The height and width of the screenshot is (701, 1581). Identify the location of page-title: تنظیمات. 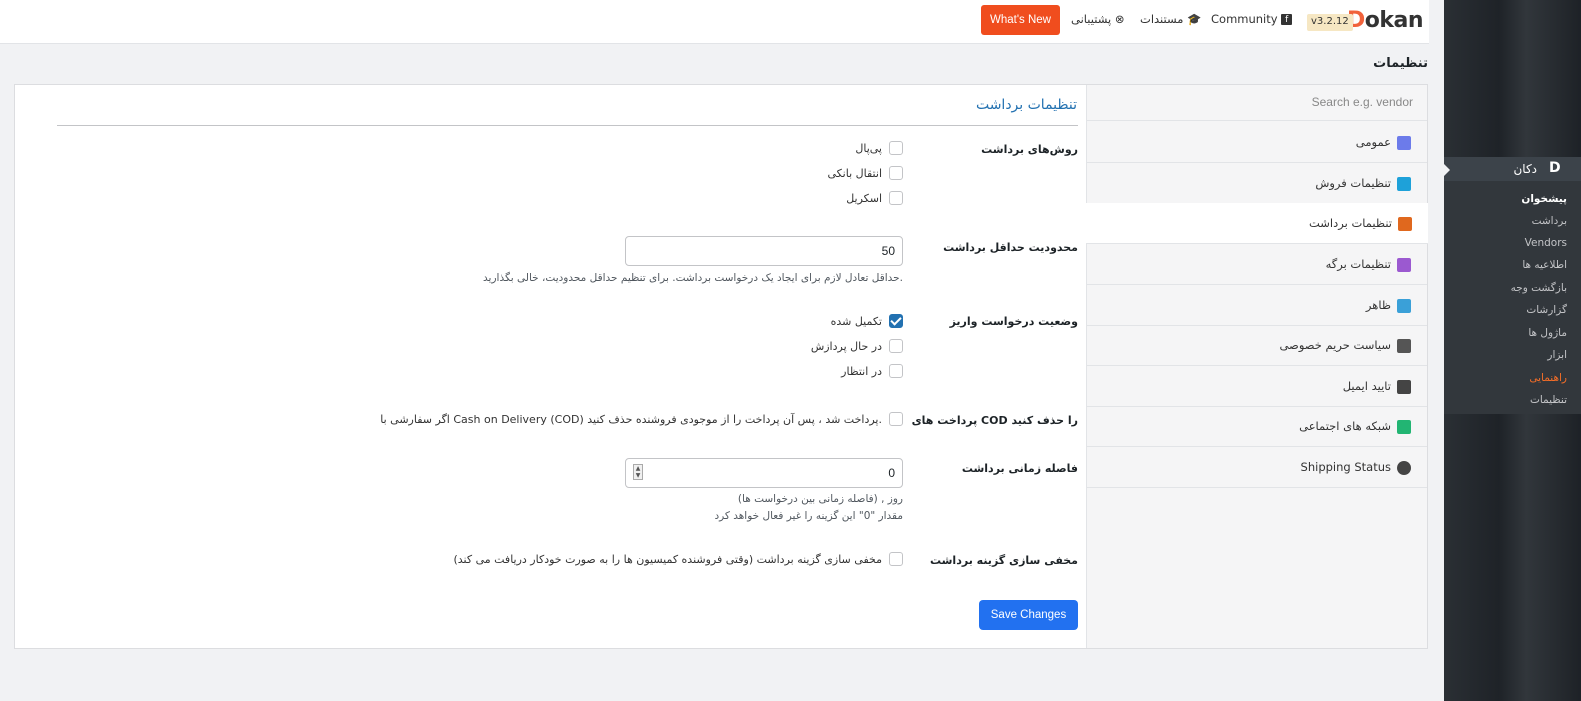
(1400, 63).